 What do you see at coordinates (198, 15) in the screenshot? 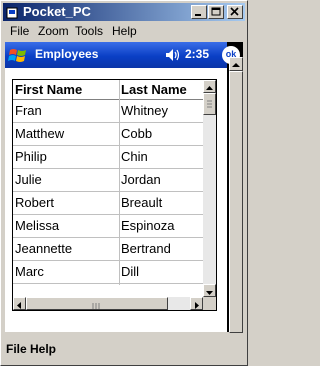
I see `minimize-icon` at bounding box center [198, 15].